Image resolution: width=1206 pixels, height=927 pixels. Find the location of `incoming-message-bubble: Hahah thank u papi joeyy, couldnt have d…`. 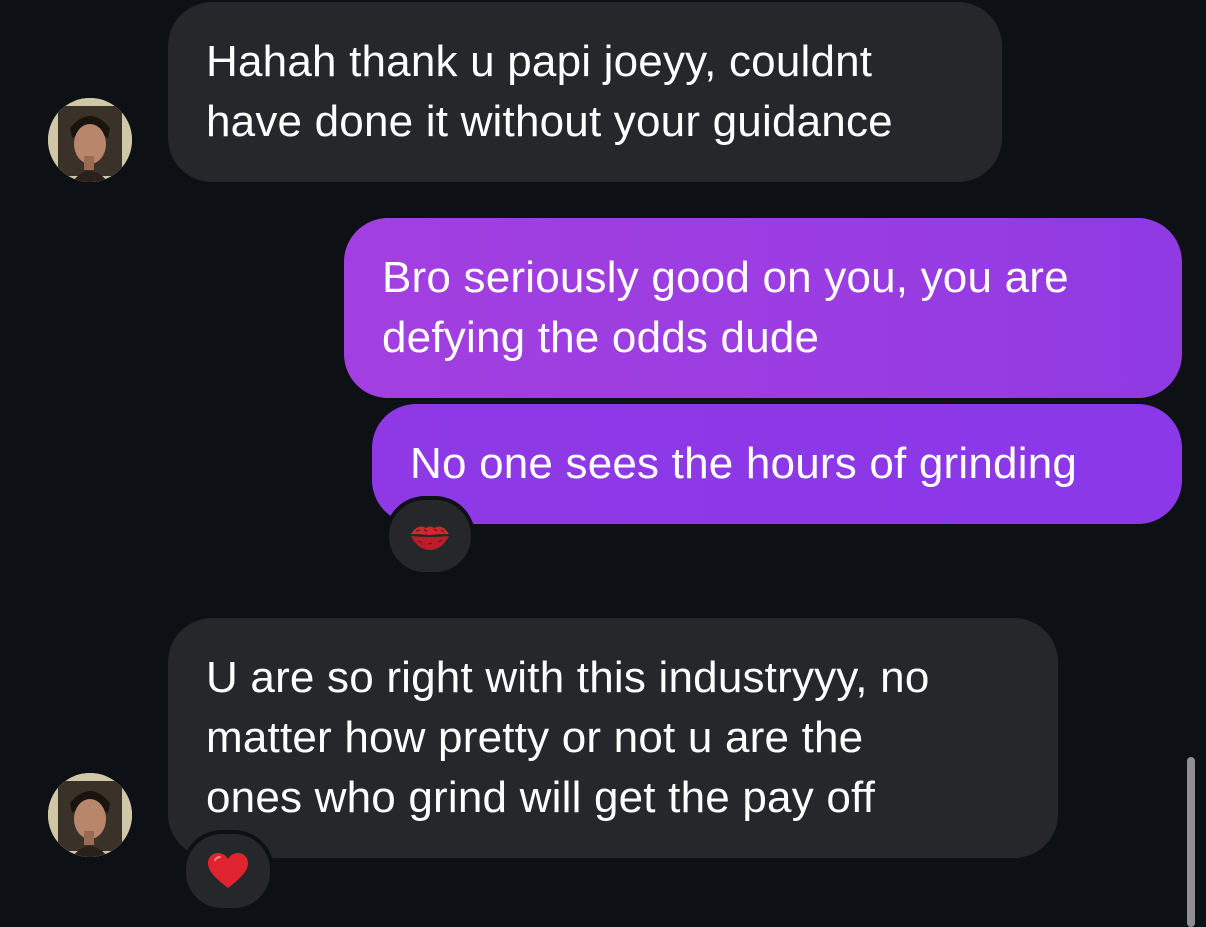

incoming-message-bubble: Hahah thank u papi joeyy, couldnt have d… is located at coordinates (585, 92).